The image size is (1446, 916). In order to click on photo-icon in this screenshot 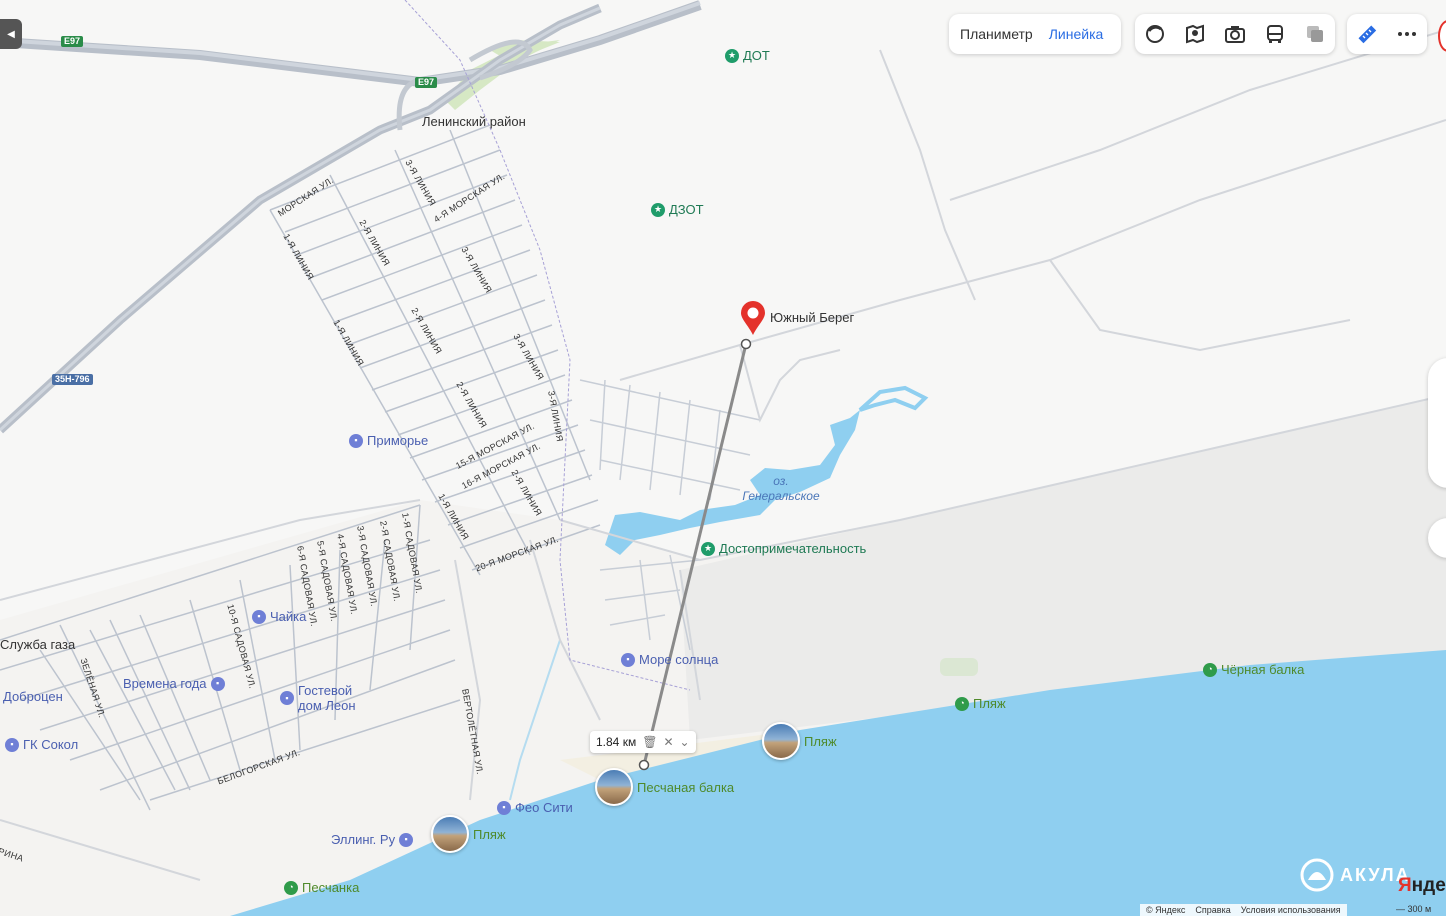, I will do `click(1235, 34)`.